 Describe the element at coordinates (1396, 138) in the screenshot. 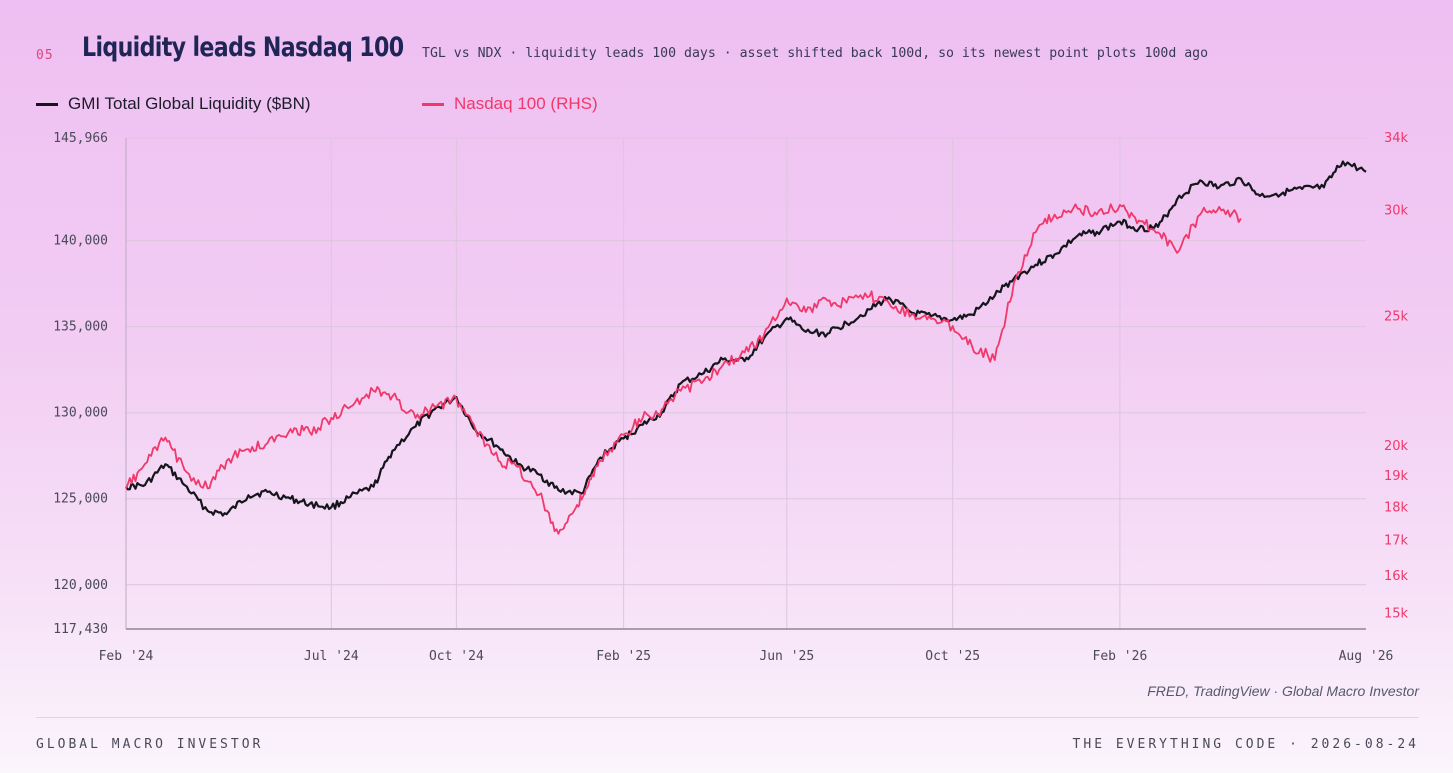

I see `y-right-tick-label: 34k` at that location.